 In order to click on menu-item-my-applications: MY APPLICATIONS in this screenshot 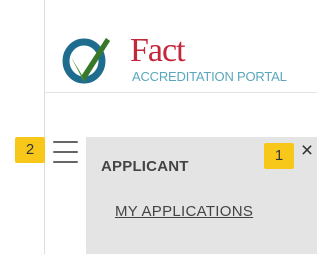, I will do `click(184, 211)`.